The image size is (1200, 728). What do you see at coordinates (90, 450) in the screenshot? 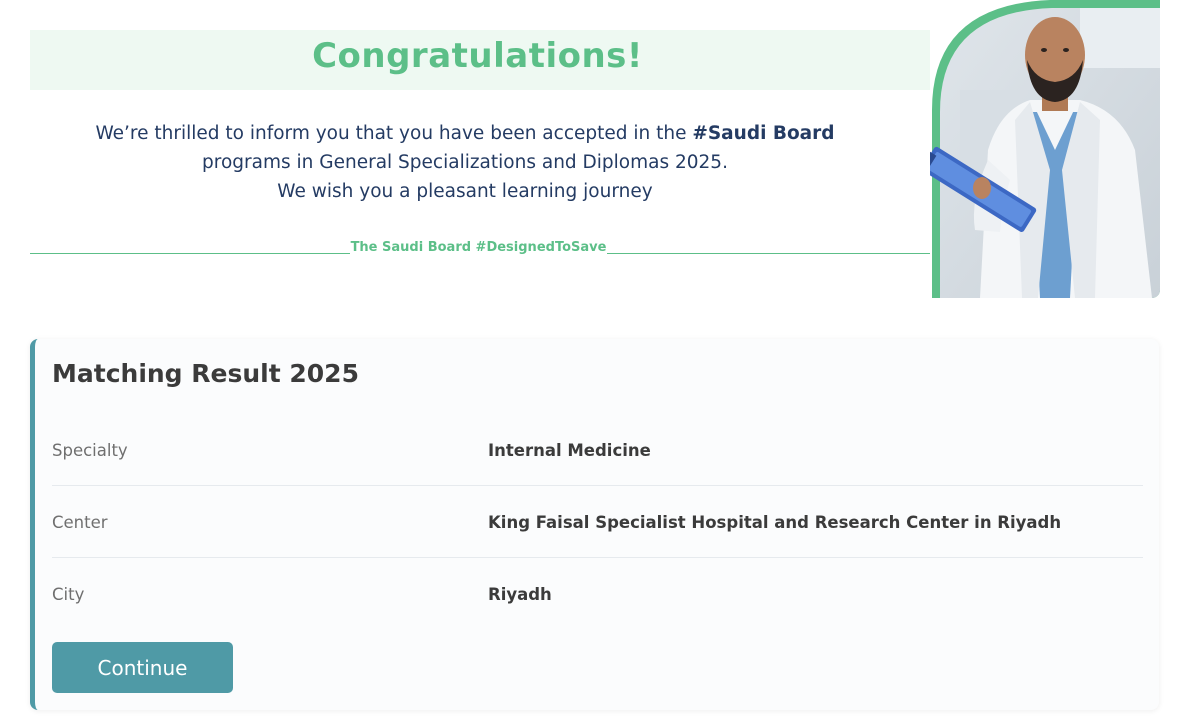
I see `specialty-label: Specialty` at bounding box center [90, 450].